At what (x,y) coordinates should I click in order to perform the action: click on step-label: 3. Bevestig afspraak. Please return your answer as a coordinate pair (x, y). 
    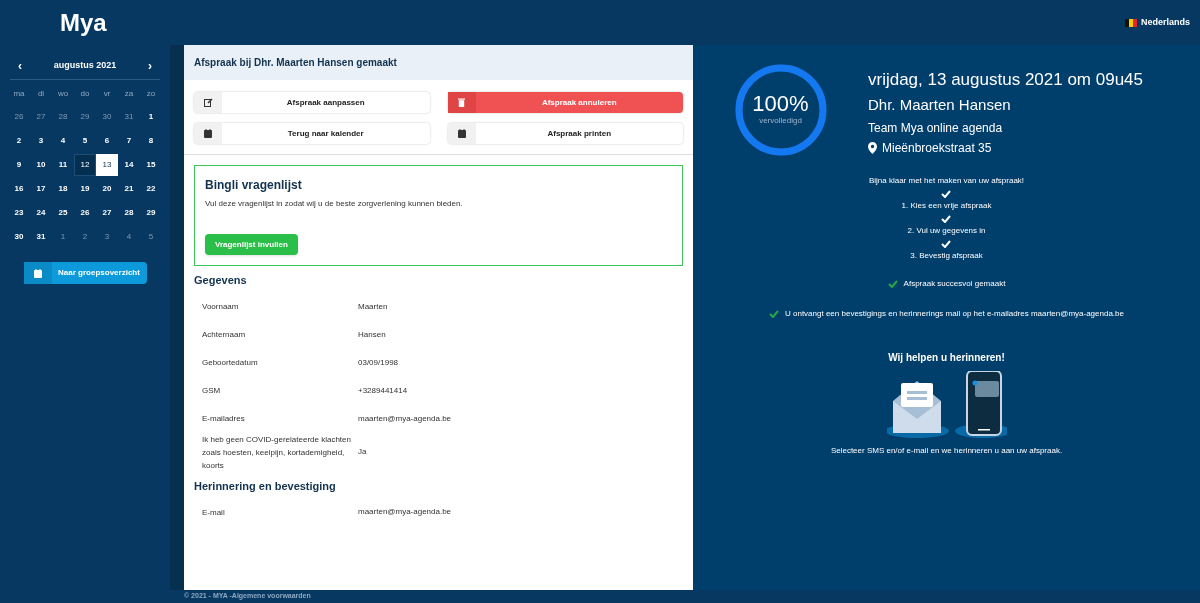
    Looking at the image, I should click on (946, 256).